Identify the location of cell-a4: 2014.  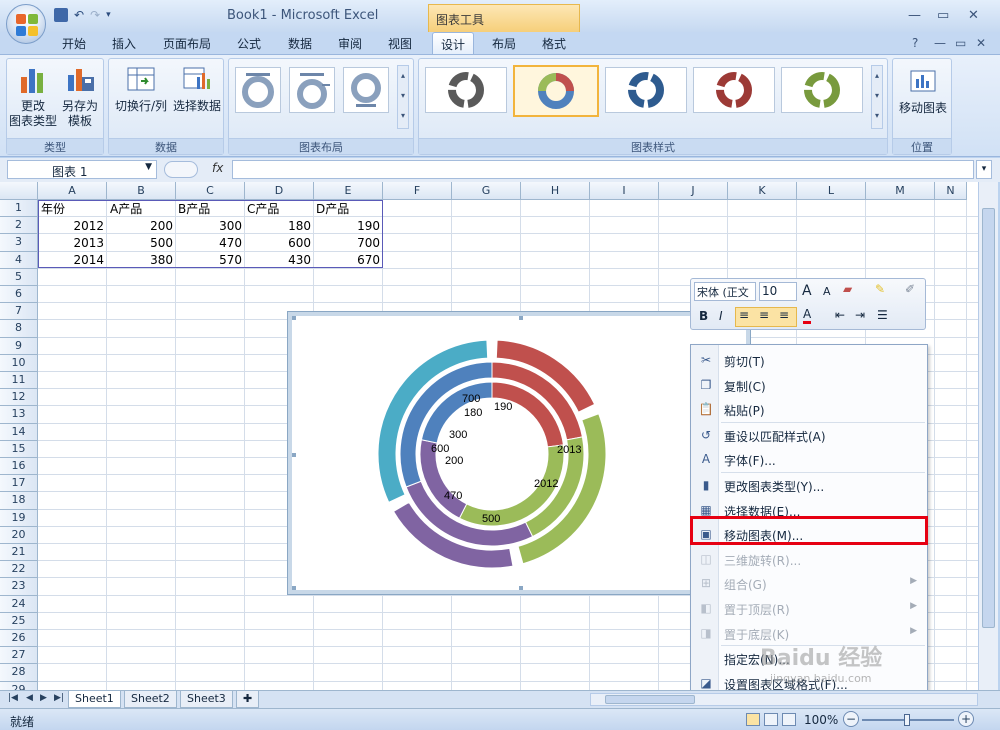
(71, 260).